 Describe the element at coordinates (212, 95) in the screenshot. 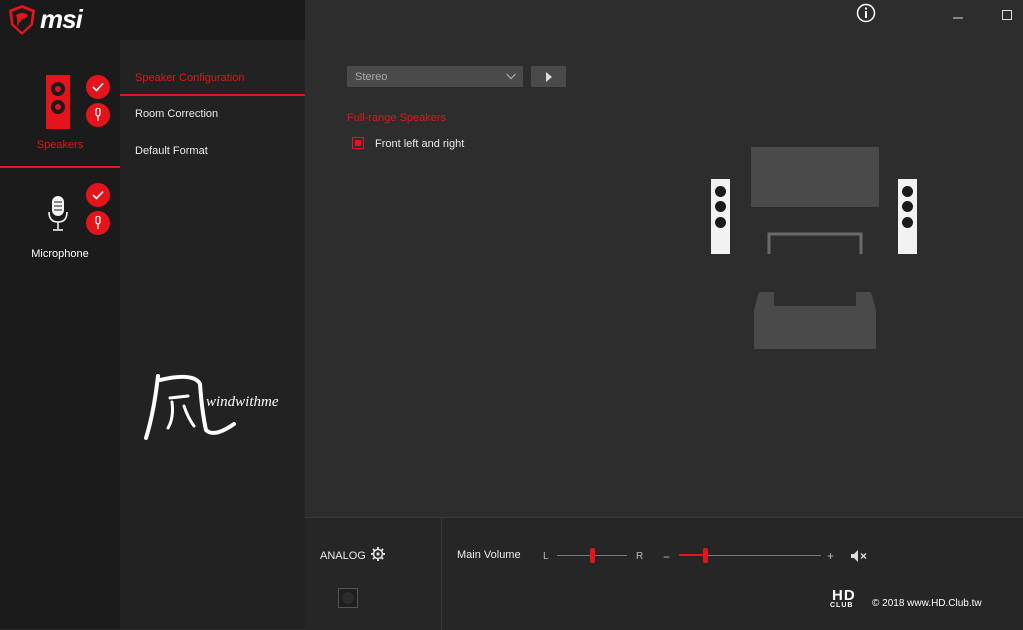

I see `submenu-active-indicator` at that location.